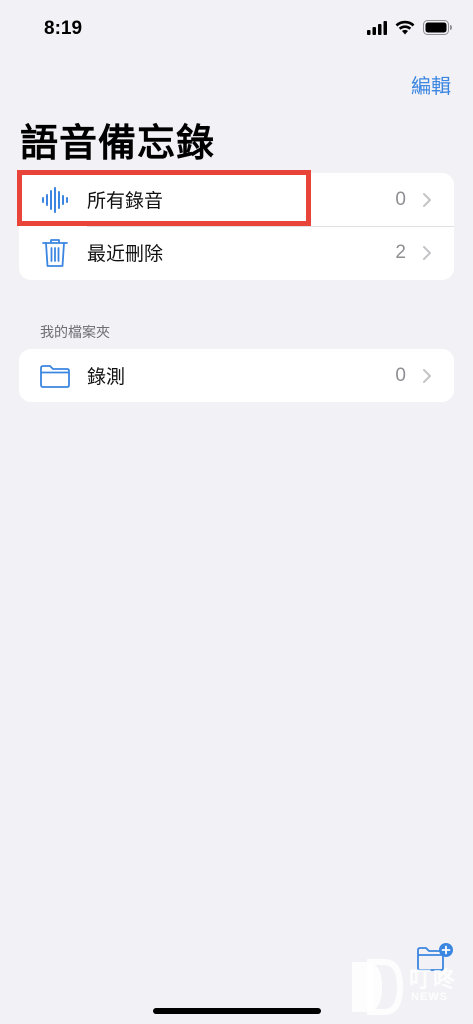  Describe the element at coordinates (236, 252) in the screenshot. I see `list-item-recently-deleted: 最近刪除 2` at that location.